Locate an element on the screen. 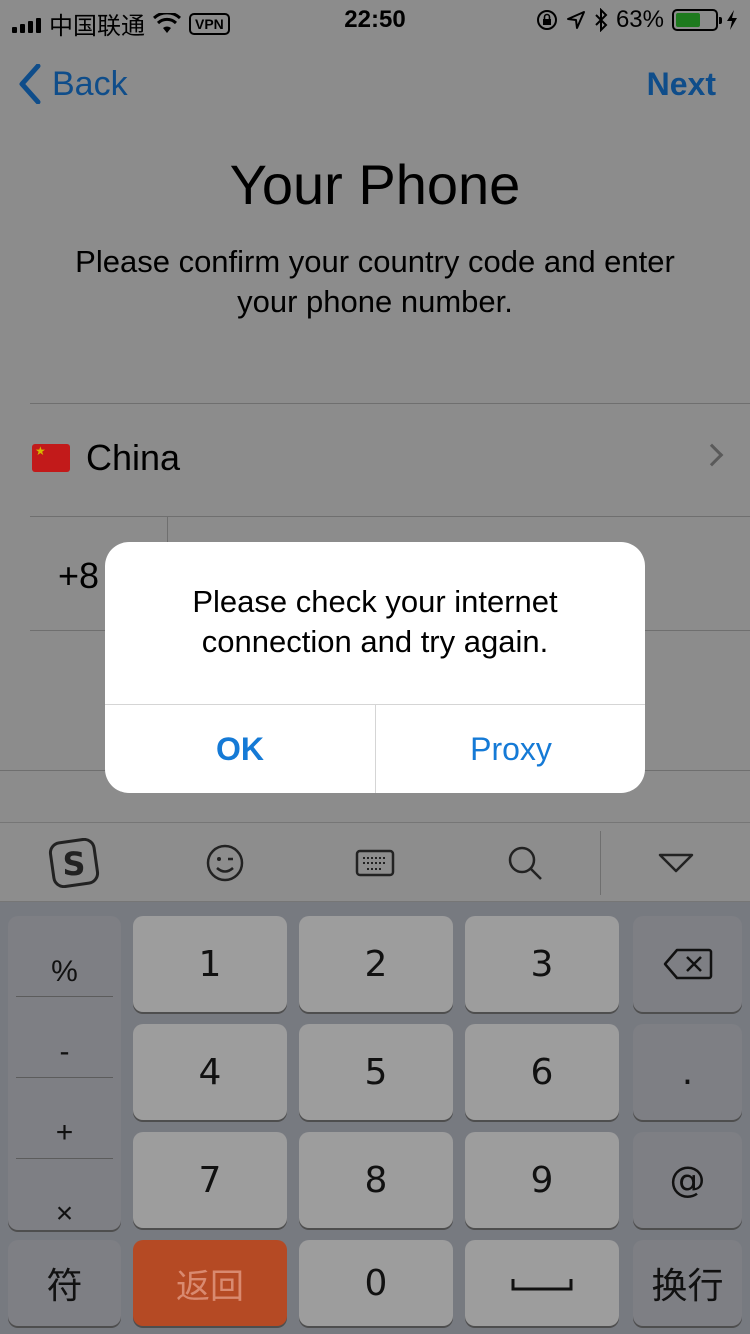 This screenshot has width=750, height=1334. status-right: 63% is located at coordinates (637, 20).